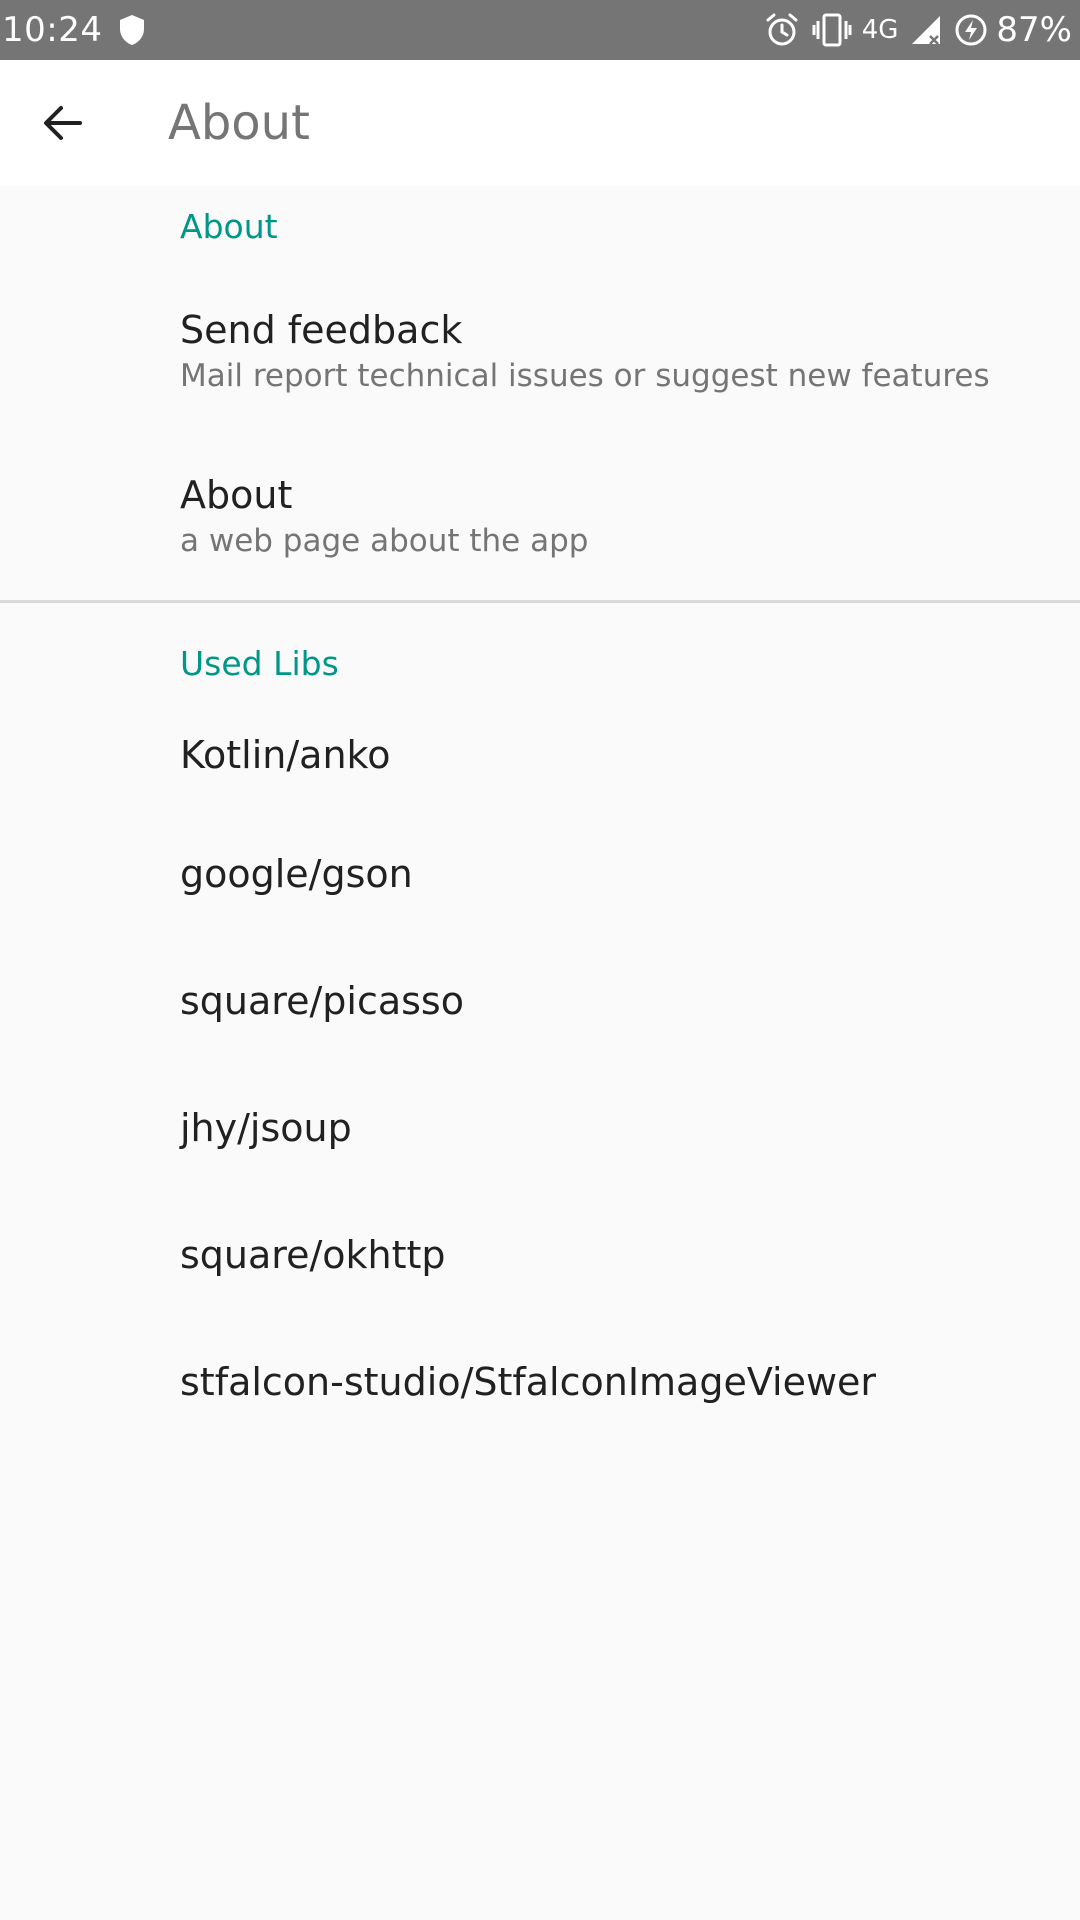  I want to click on vibrate-icon, so click(832, 30).